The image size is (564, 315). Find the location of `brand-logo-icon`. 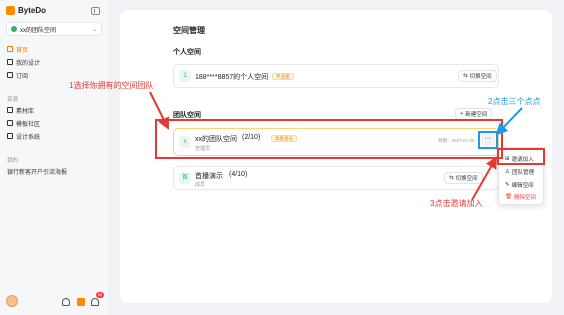

brand-logo-icon is located at coordinates (10, 10).